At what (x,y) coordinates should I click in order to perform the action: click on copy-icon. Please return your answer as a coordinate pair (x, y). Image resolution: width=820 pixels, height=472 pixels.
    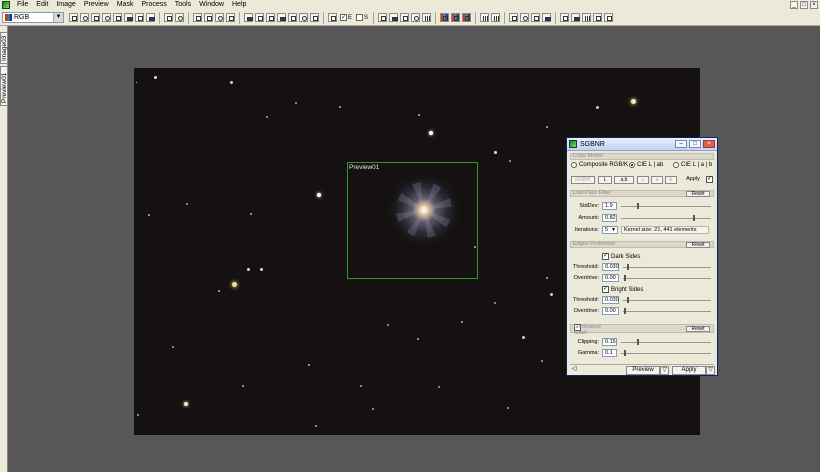
    Looking at the image, I should click on (248, 17).